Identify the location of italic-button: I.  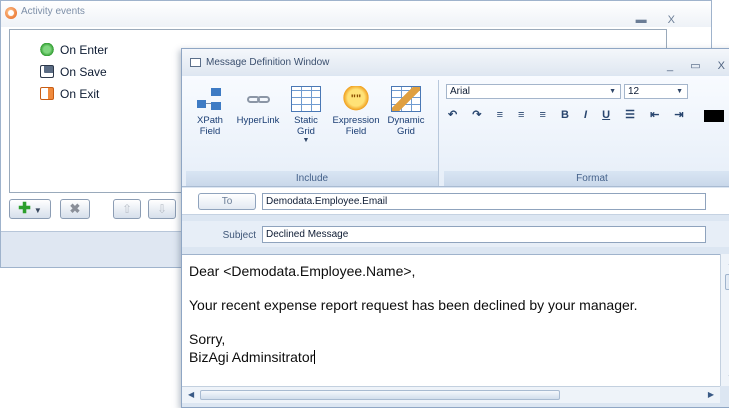
(585, 115).